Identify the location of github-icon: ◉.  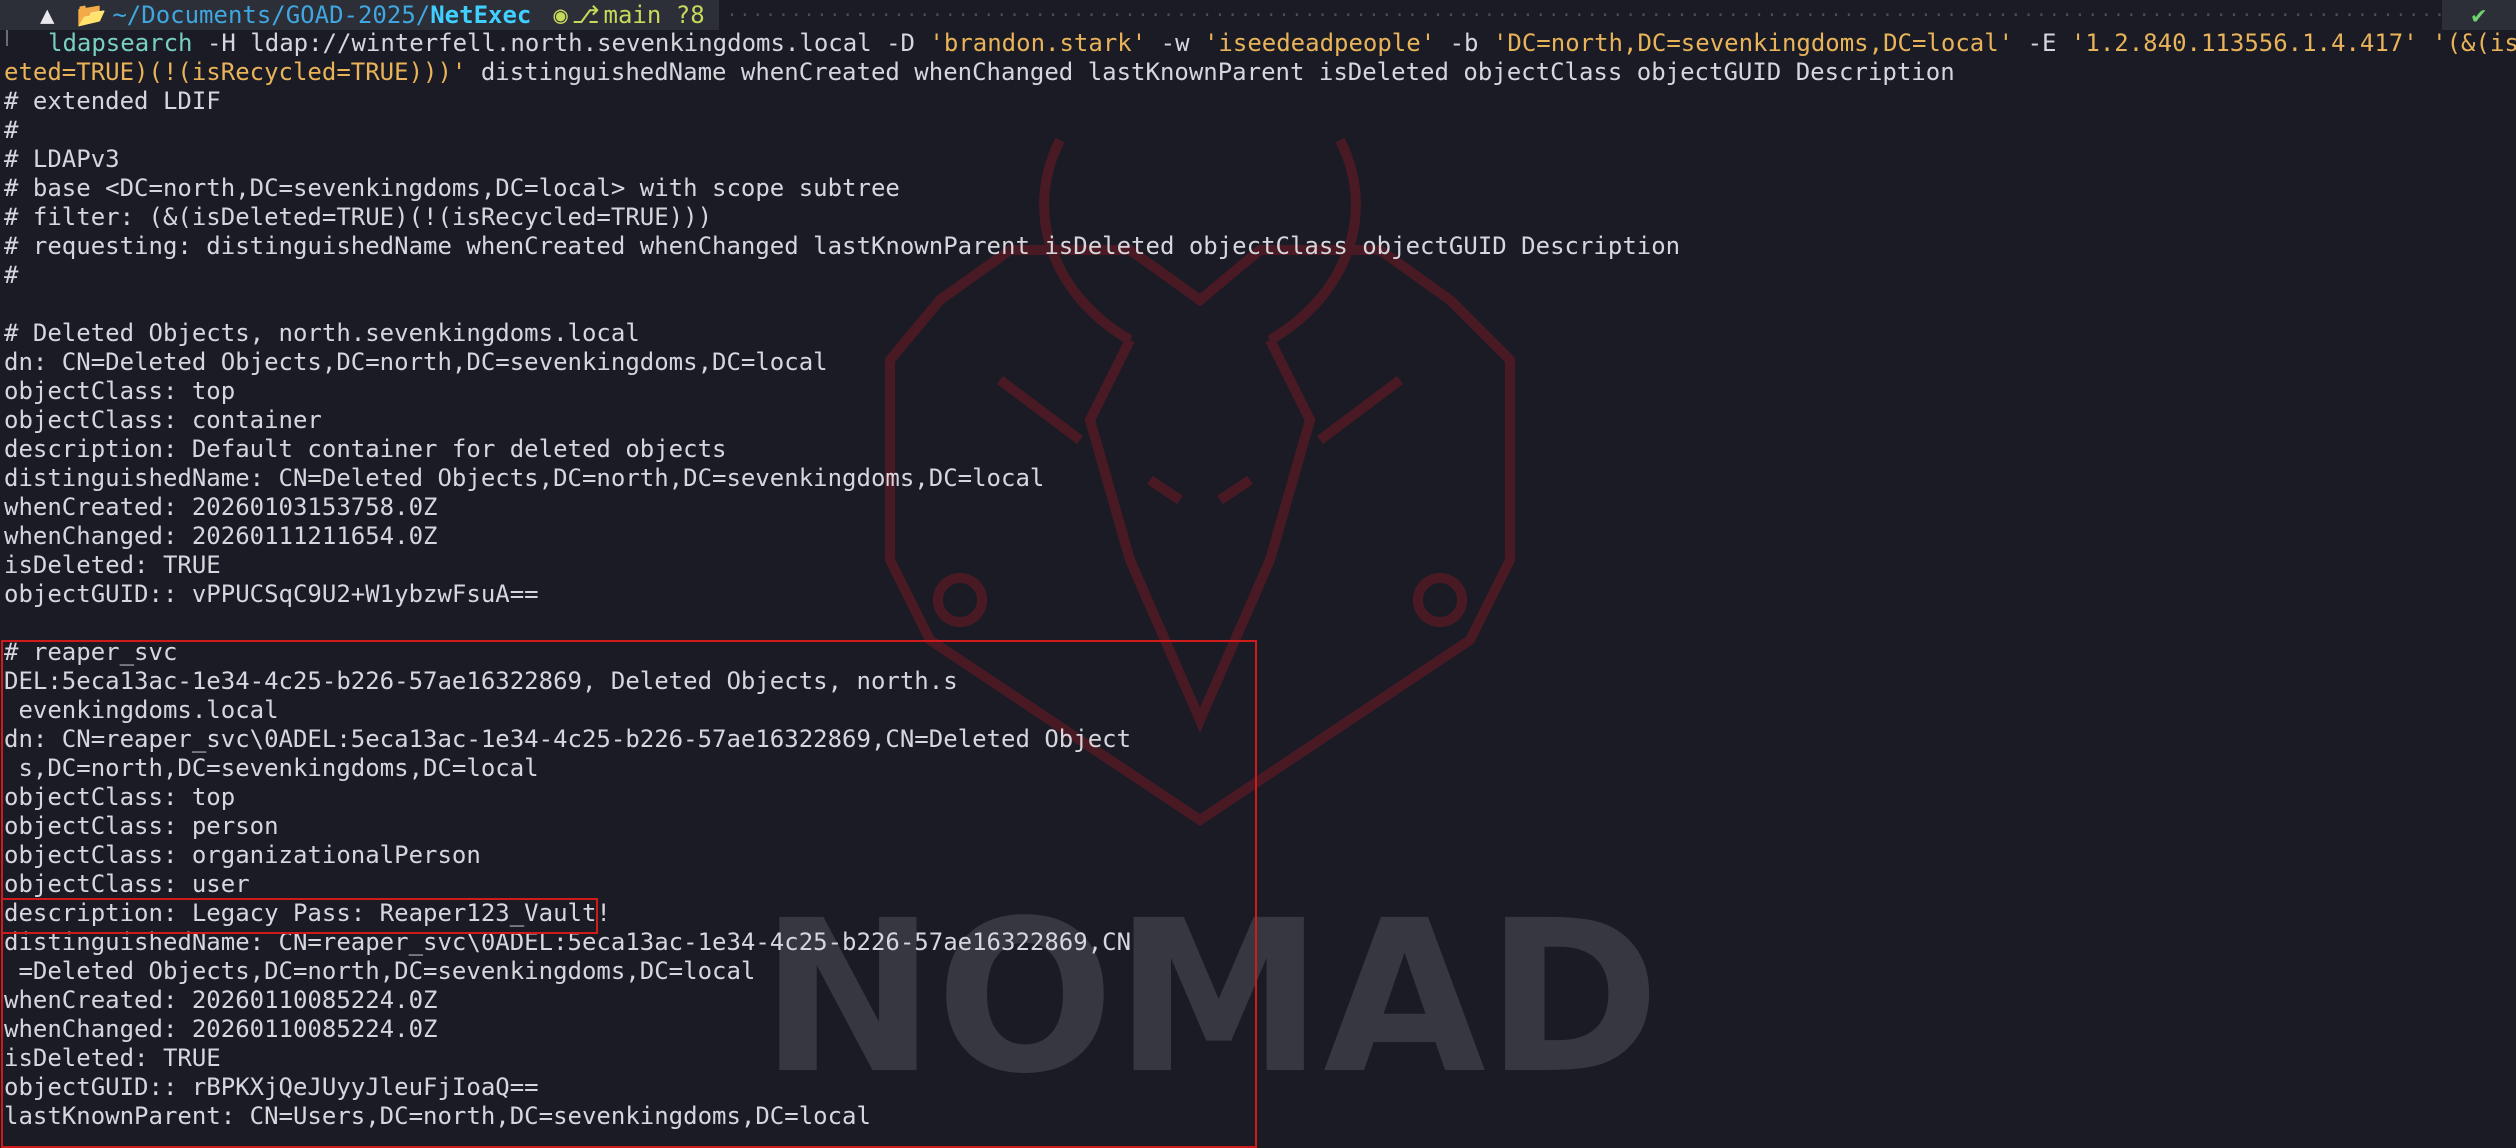
(560, 15).